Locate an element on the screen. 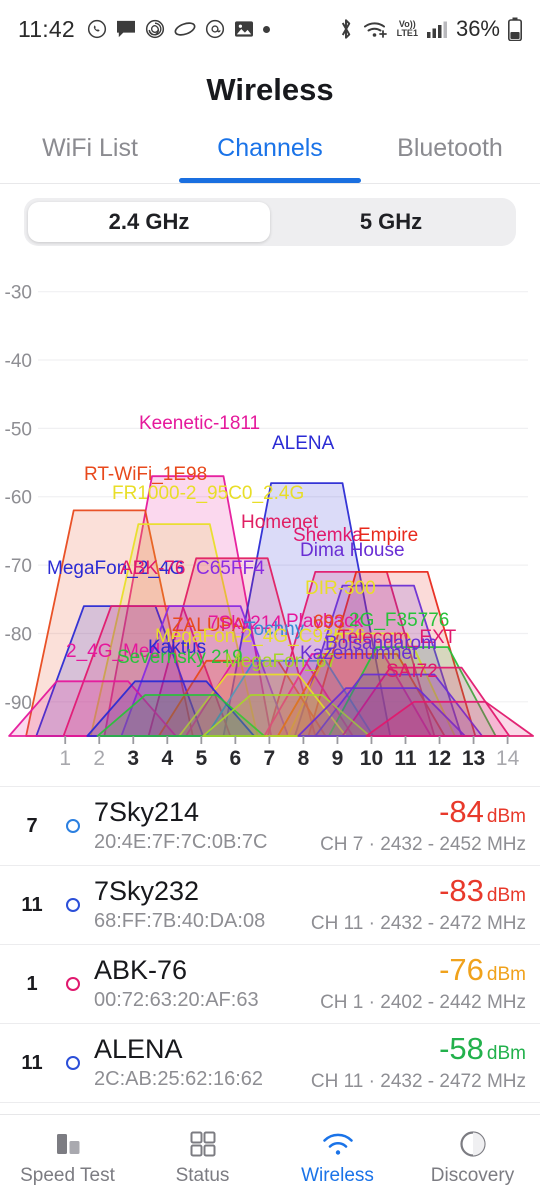 The width and height of the screenshot is (540, 1200). network-dbm: -83 dBm is located at coordinates (418, 891).